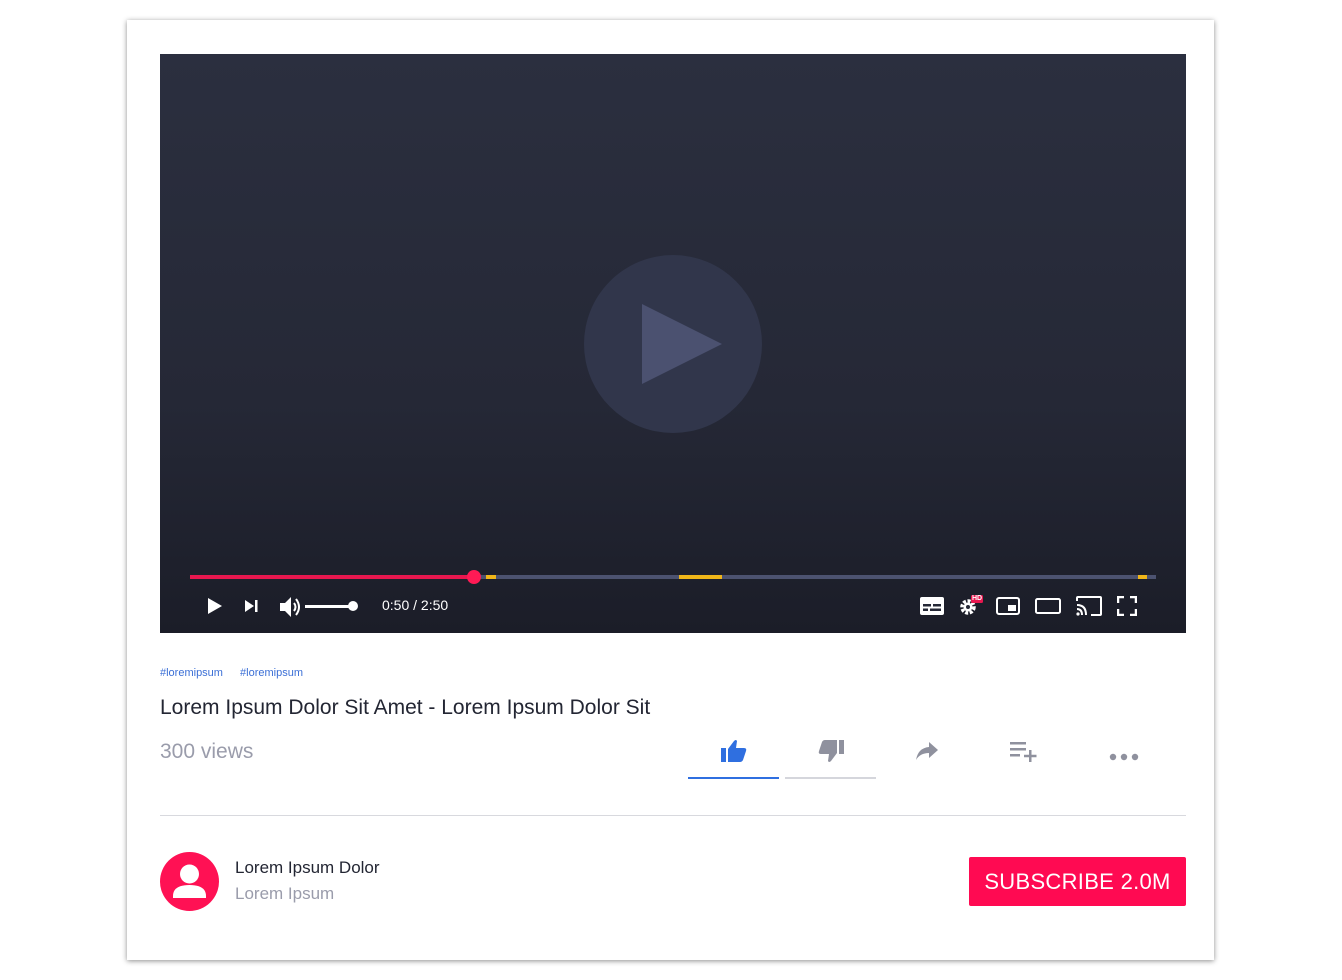  I want to click on view-count: 300 views, so click(207, 751).